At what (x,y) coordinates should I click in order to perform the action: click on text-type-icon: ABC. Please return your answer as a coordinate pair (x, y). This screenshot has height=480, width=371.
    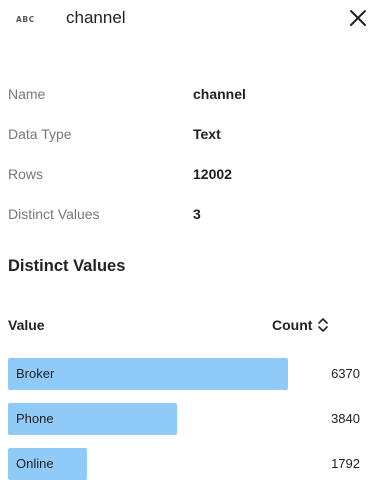
    Looking at the image, I should click on (25, 19).